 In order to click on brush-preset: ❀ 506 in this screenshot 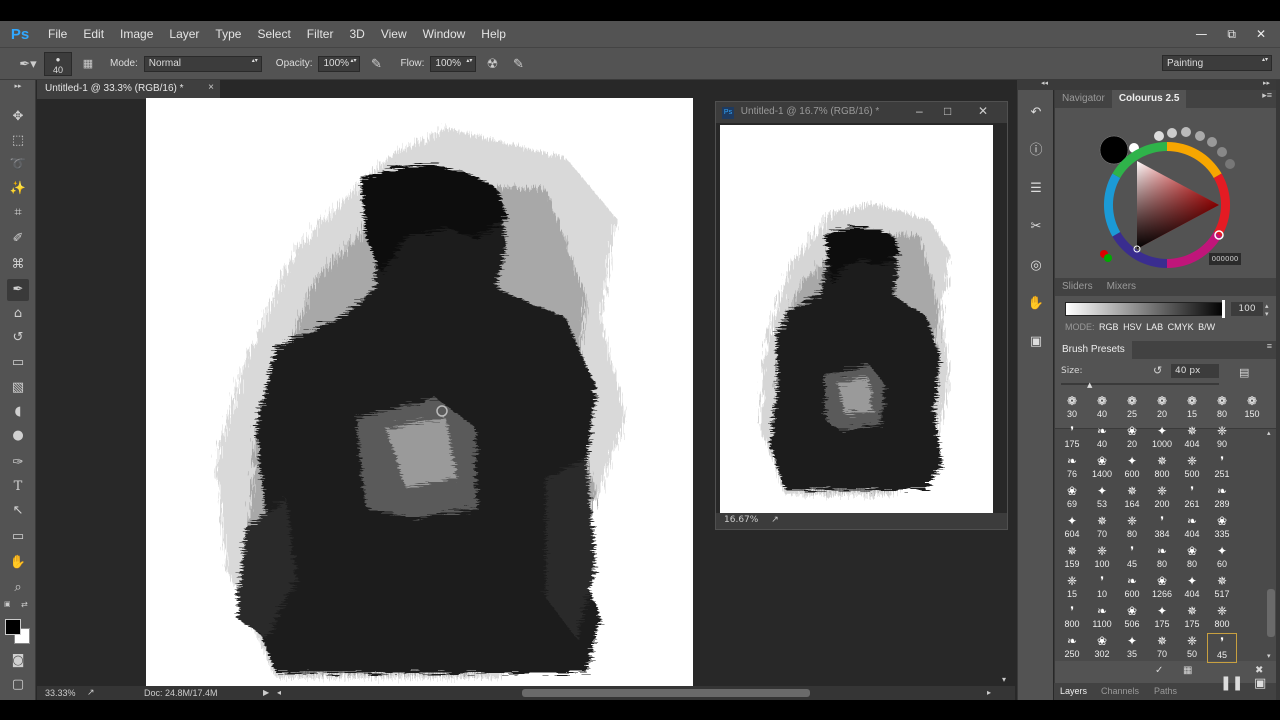, I will do `click(1132, 618)`.